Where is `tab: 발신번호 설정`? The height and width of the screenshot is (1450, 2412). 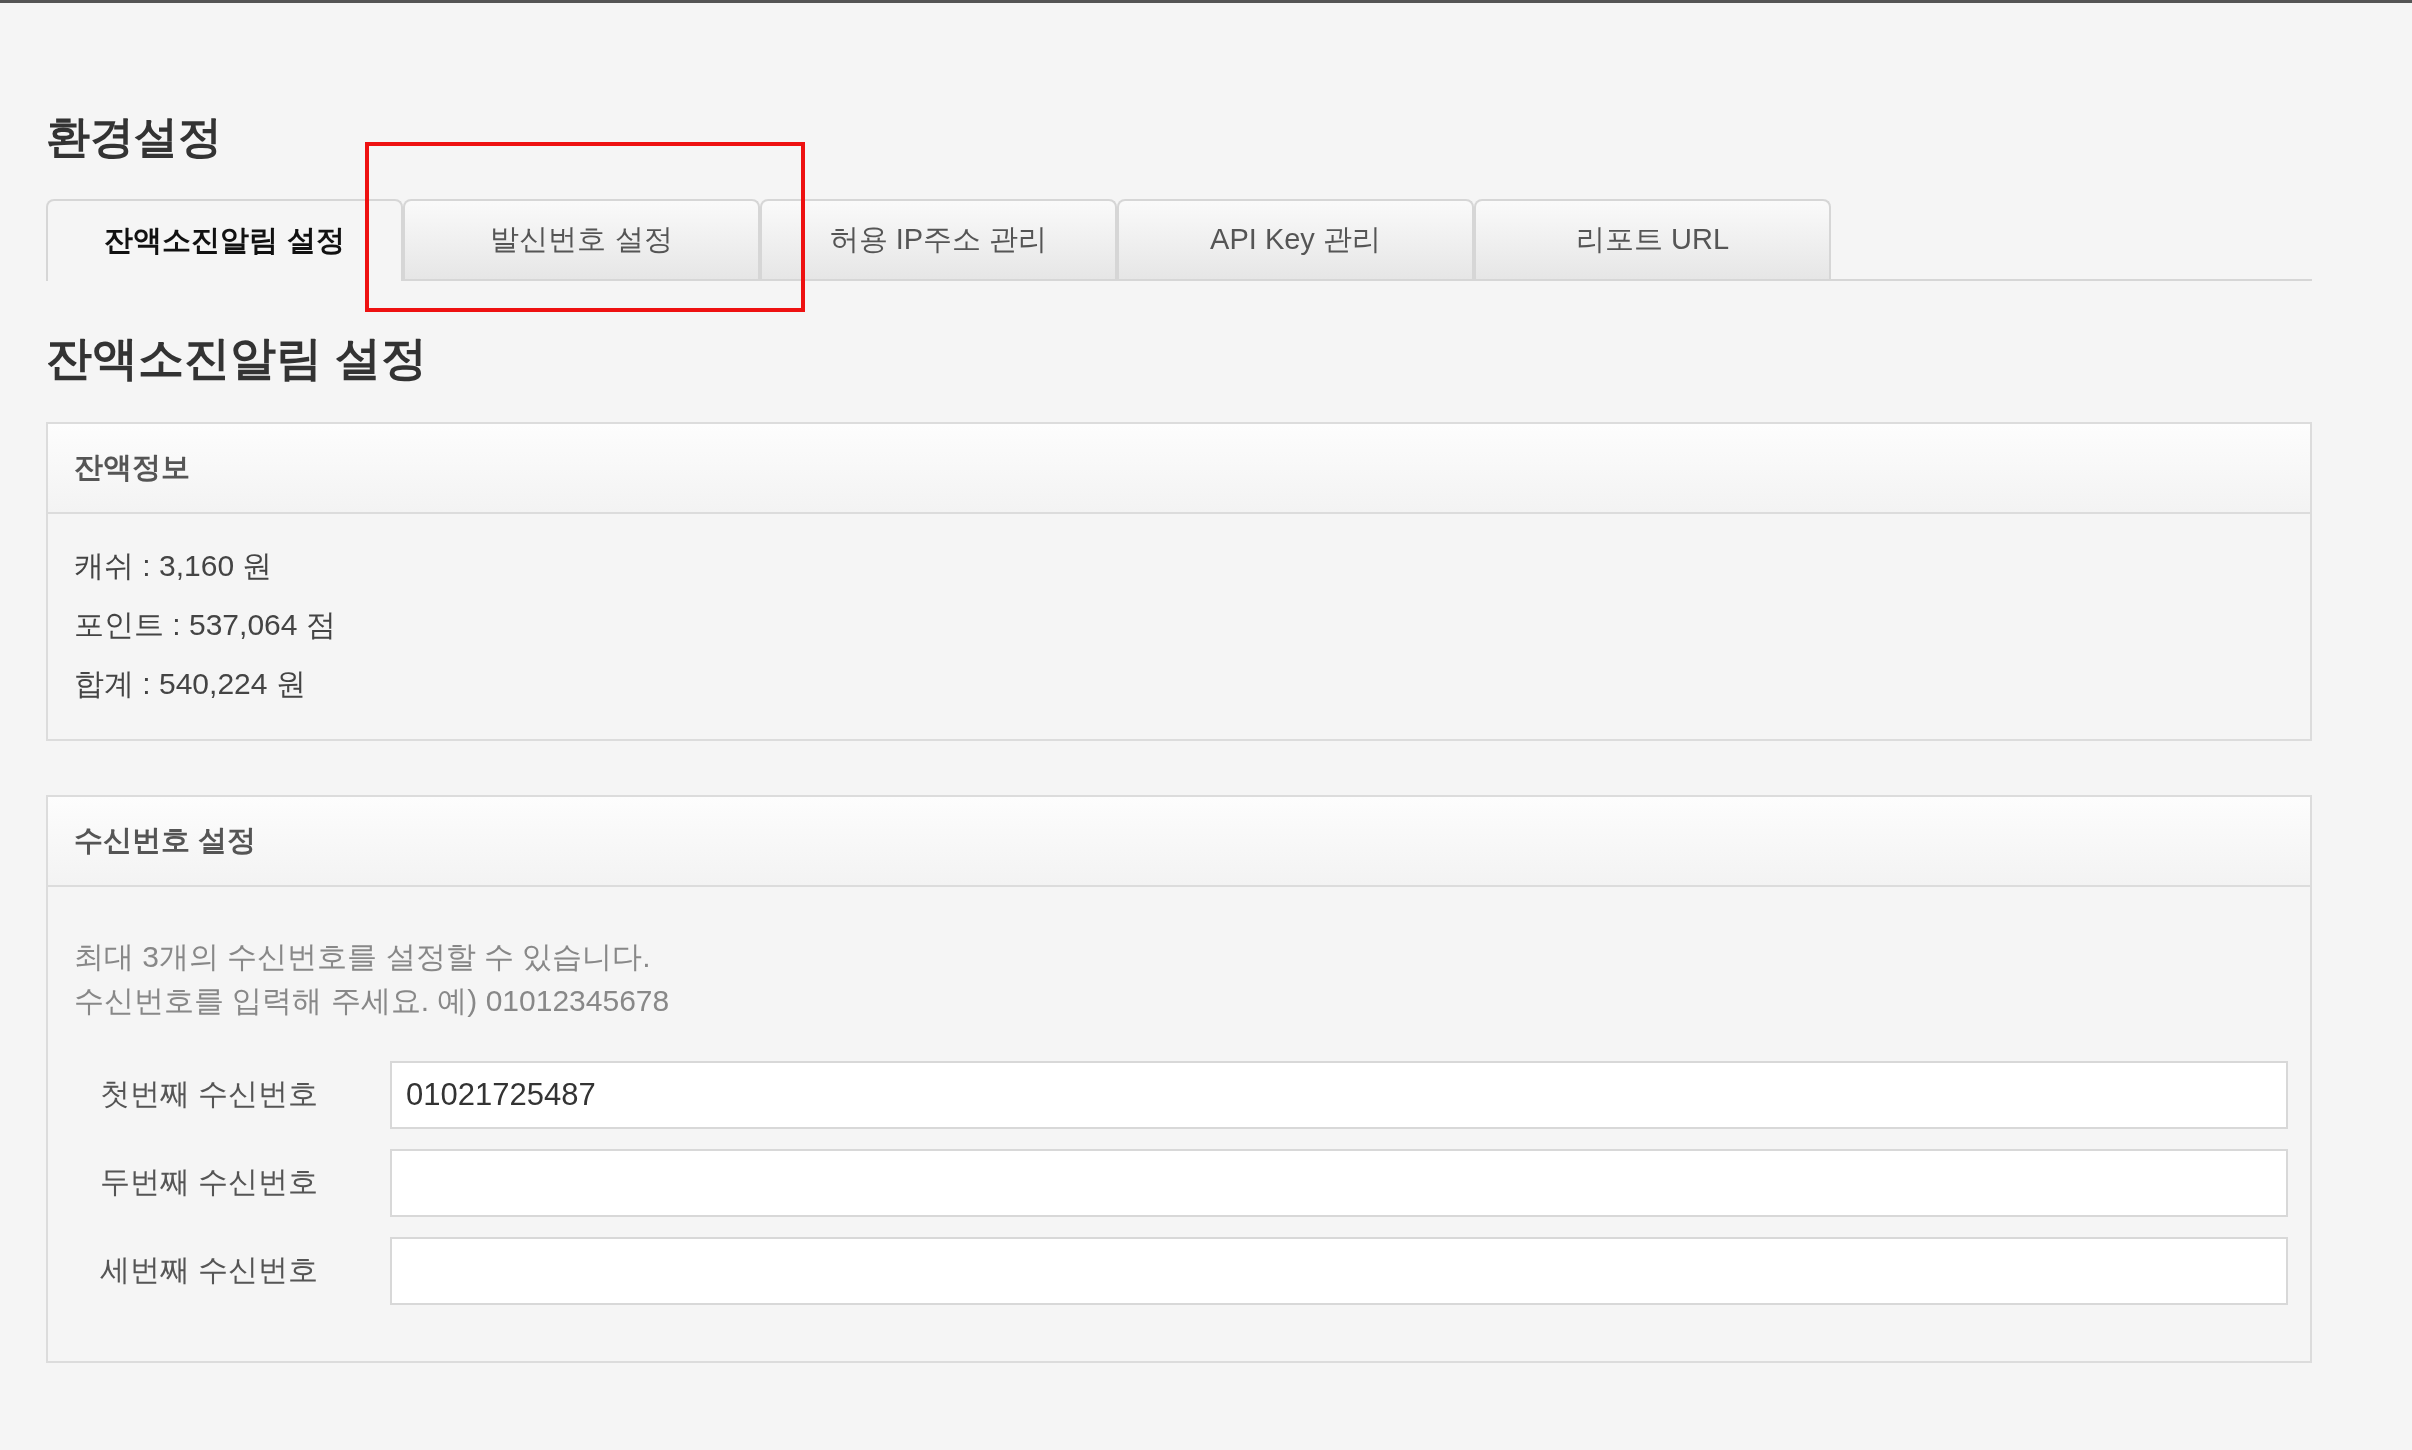
tab: 발신번호 설정 is located at coordinates (581, 239).